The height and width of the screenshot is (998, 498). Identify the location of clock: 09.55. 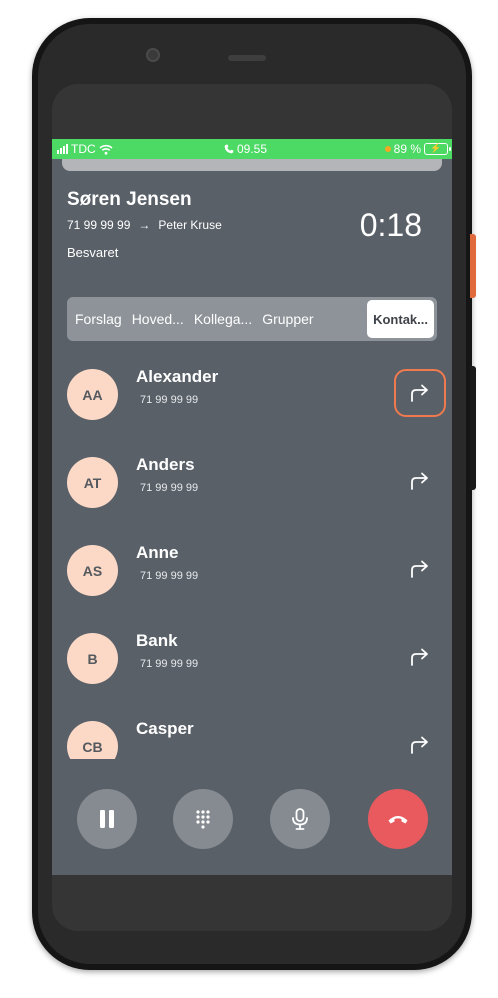
(252, 149).